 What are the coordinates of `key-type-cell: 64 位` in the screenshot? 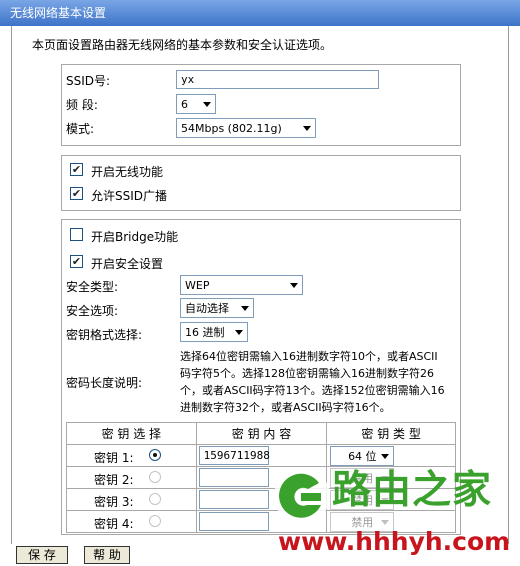 It's located at (391, 455).